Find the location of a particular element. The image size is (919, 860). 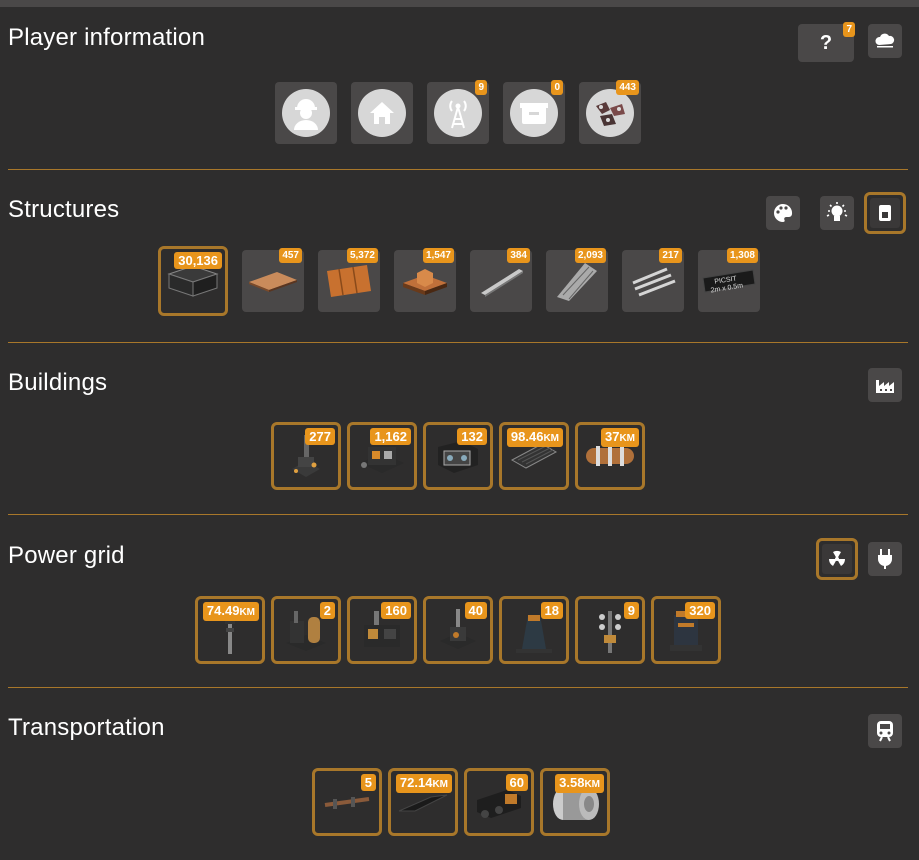

transport-tile: 5 is located at coordinates (347, 802).